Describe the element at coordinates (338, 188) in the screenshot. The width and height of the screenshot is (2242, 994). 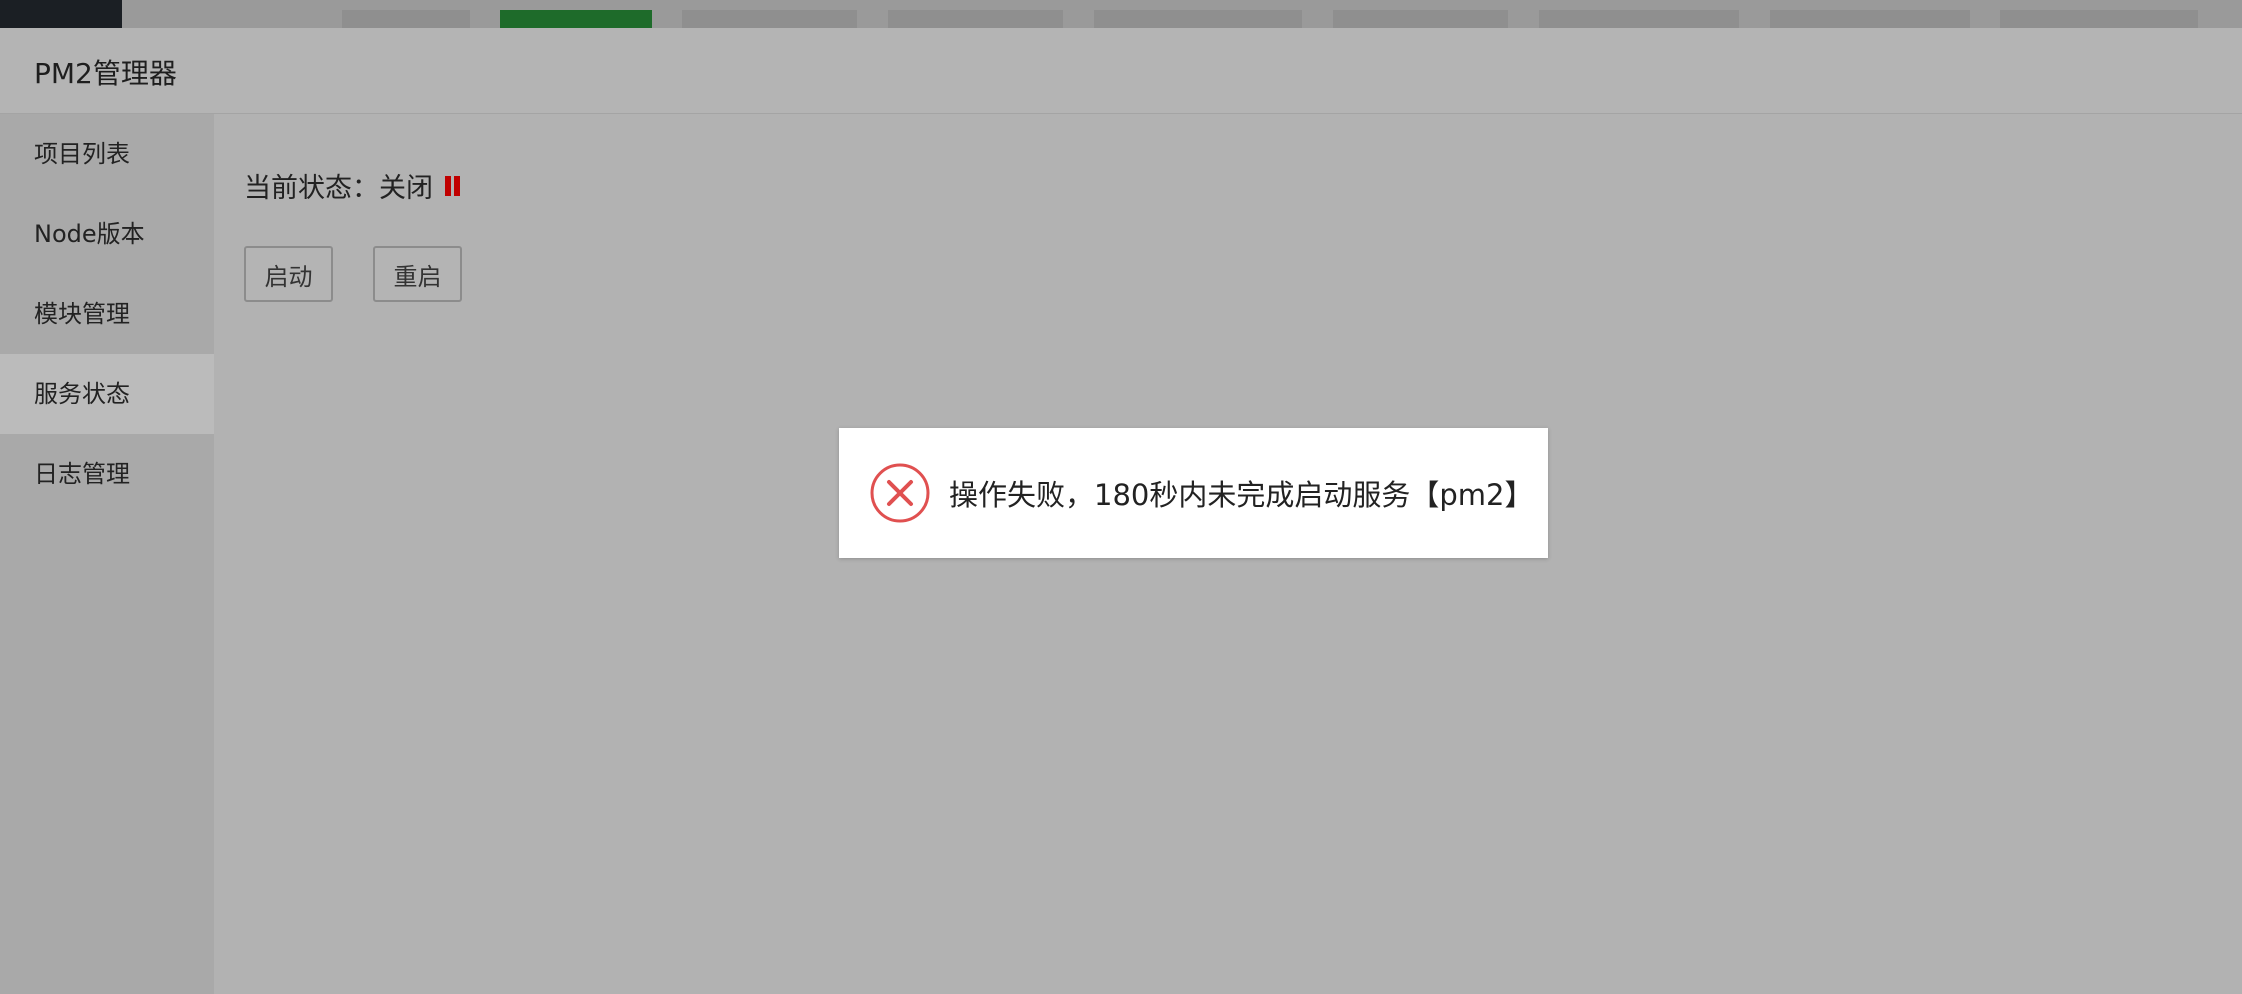
I see `status-label: 当前状态：关闭` at that location.